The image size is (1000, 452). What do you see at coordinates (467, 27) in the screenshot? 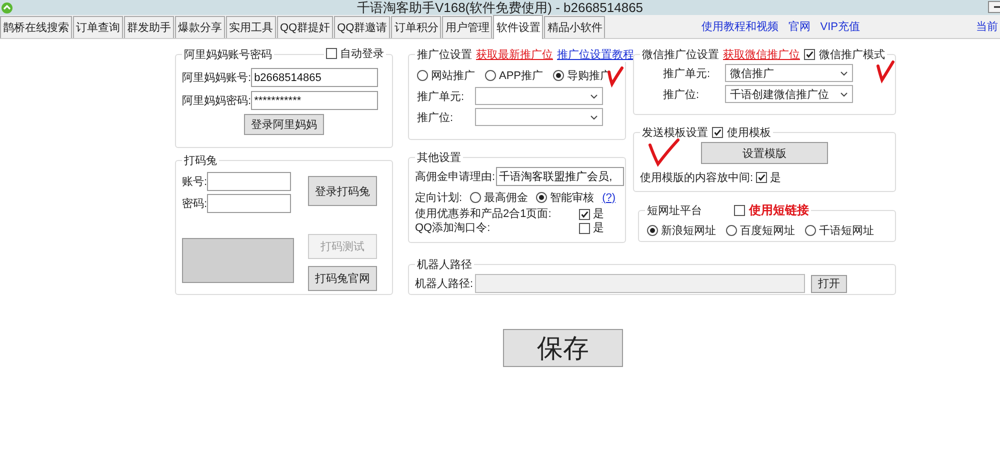
I see `tab: 用户管理` at bounding box center [467, 27].